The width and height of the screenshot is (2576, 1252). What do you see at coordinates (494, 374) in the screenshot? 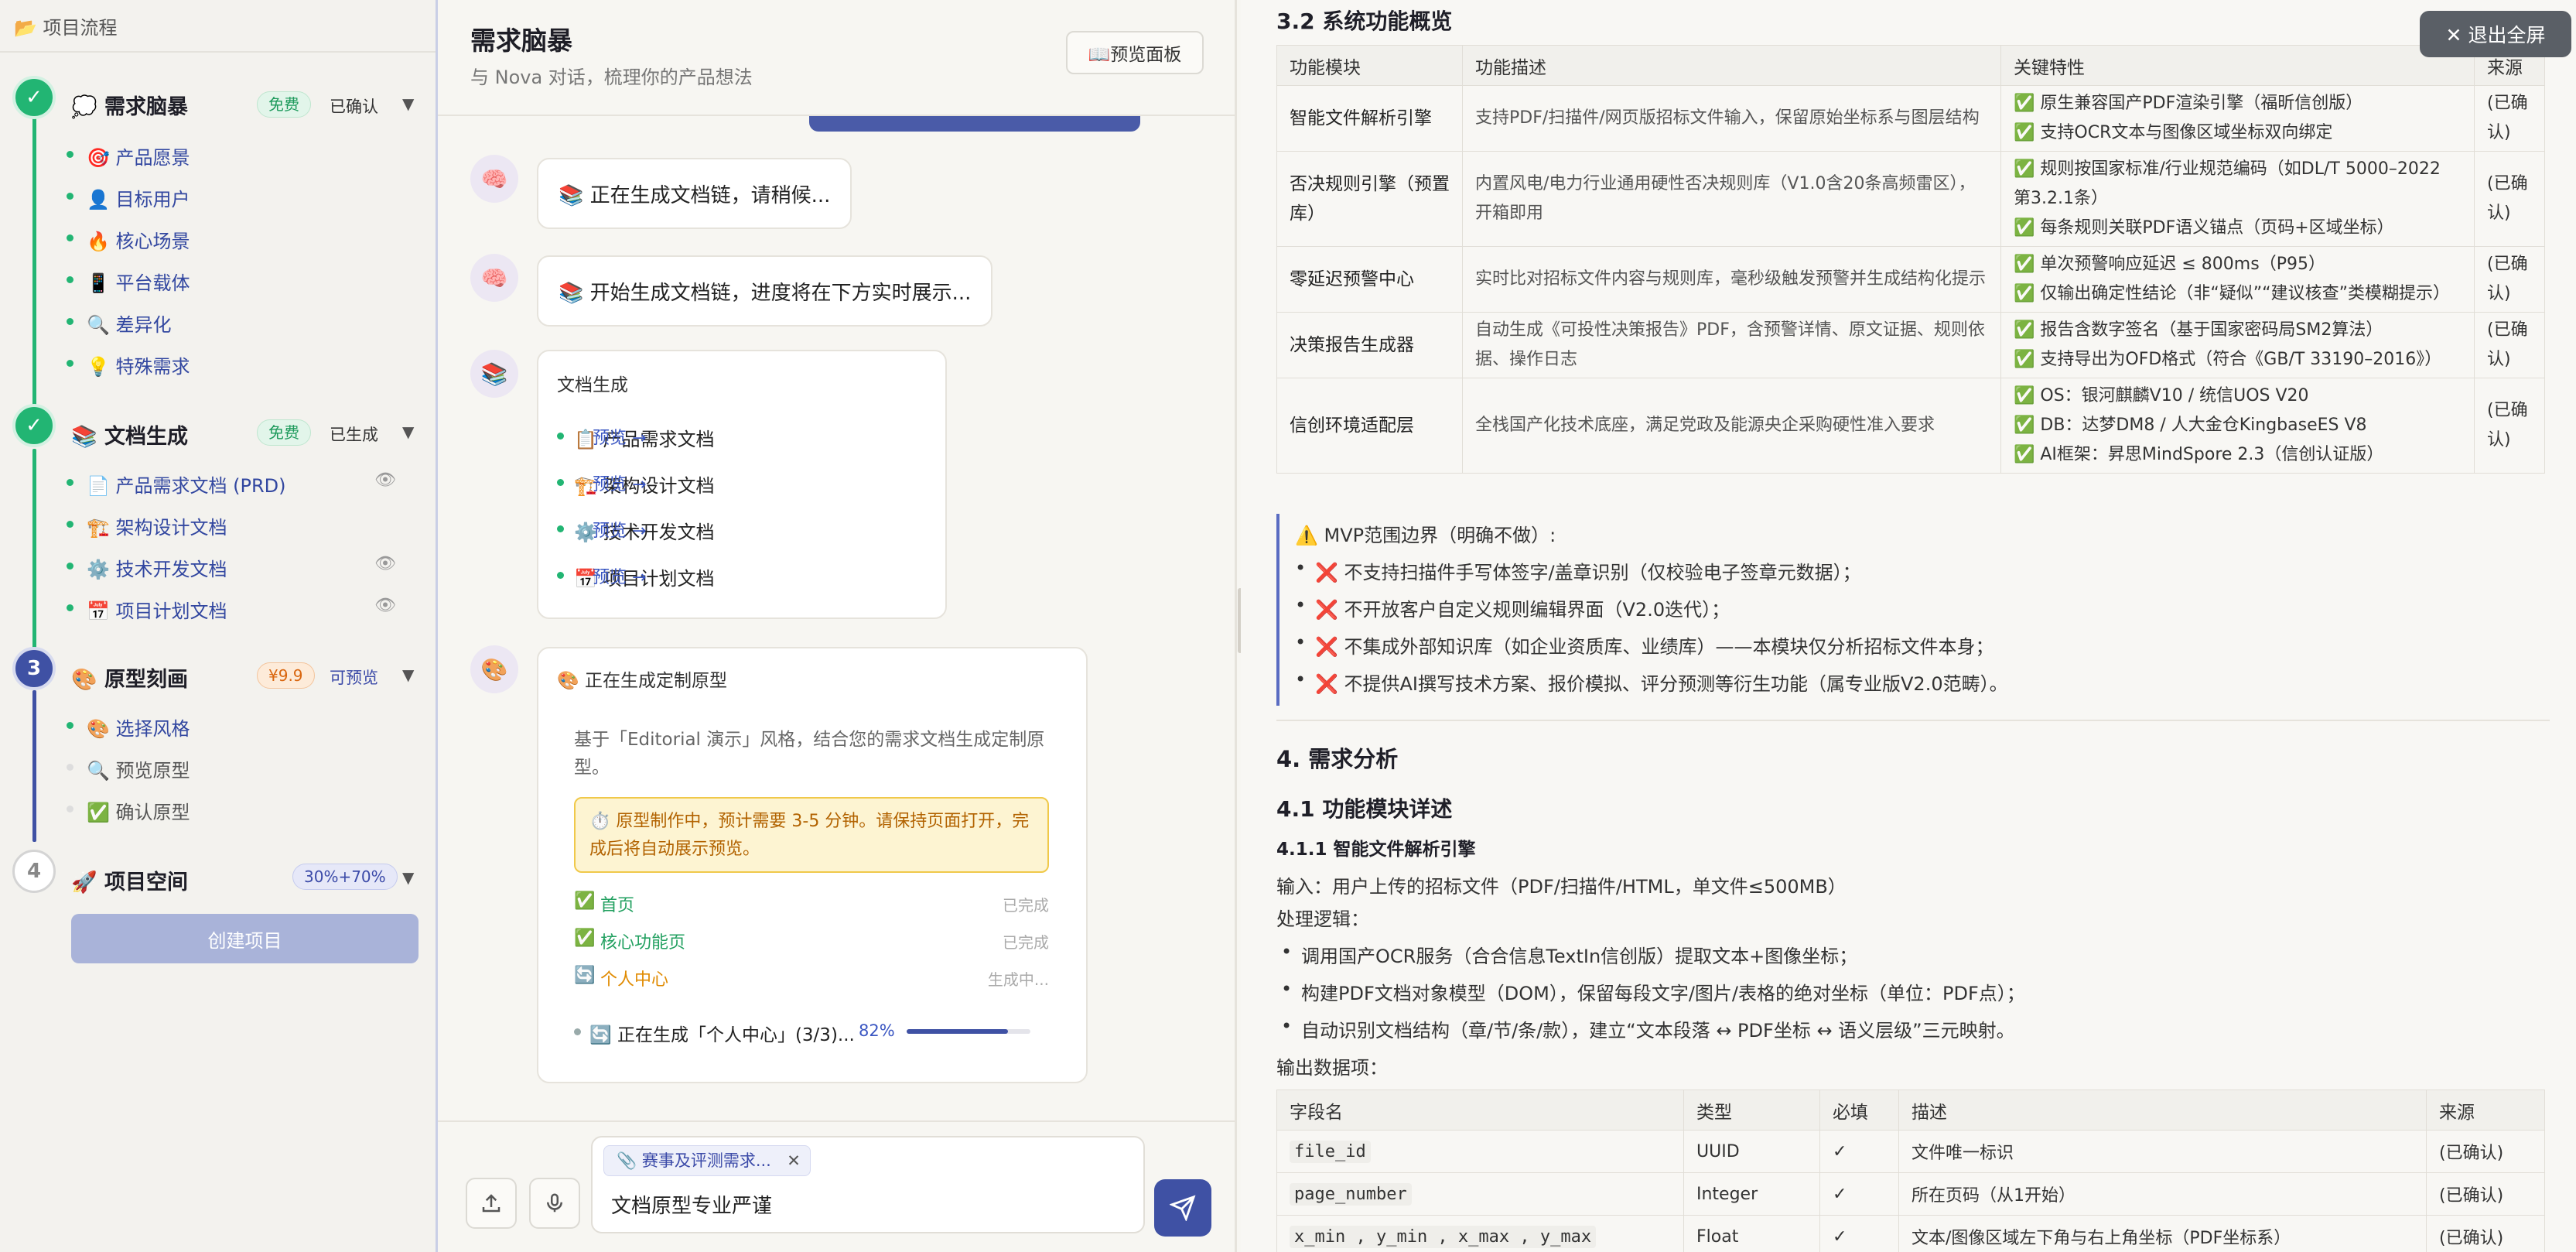
I see `books-avatar-icon: 📚` at bounding box center [494, 374].